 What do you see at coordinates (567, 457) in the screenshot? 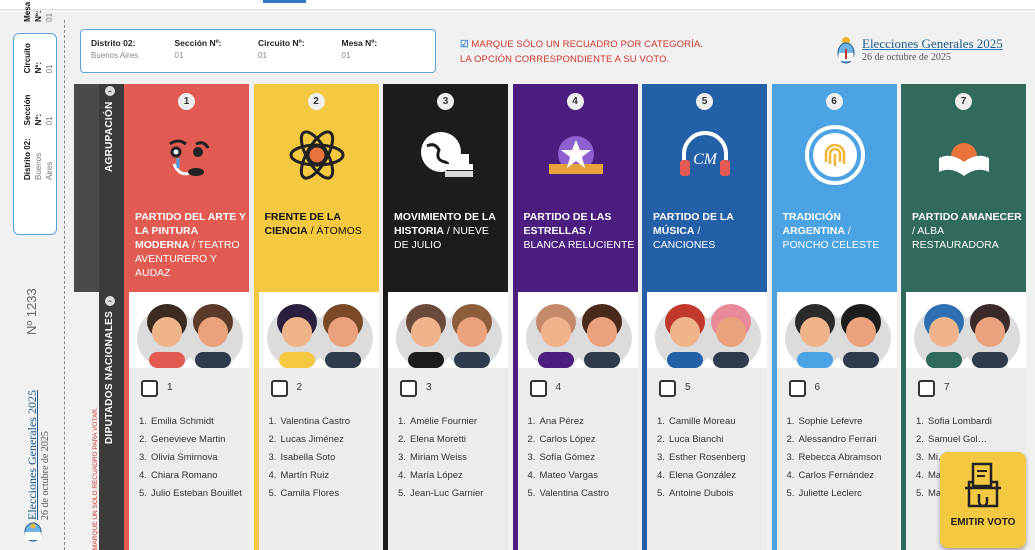
I see `candidate-name: Sofía Gómez` at bounding box center [567, 457].